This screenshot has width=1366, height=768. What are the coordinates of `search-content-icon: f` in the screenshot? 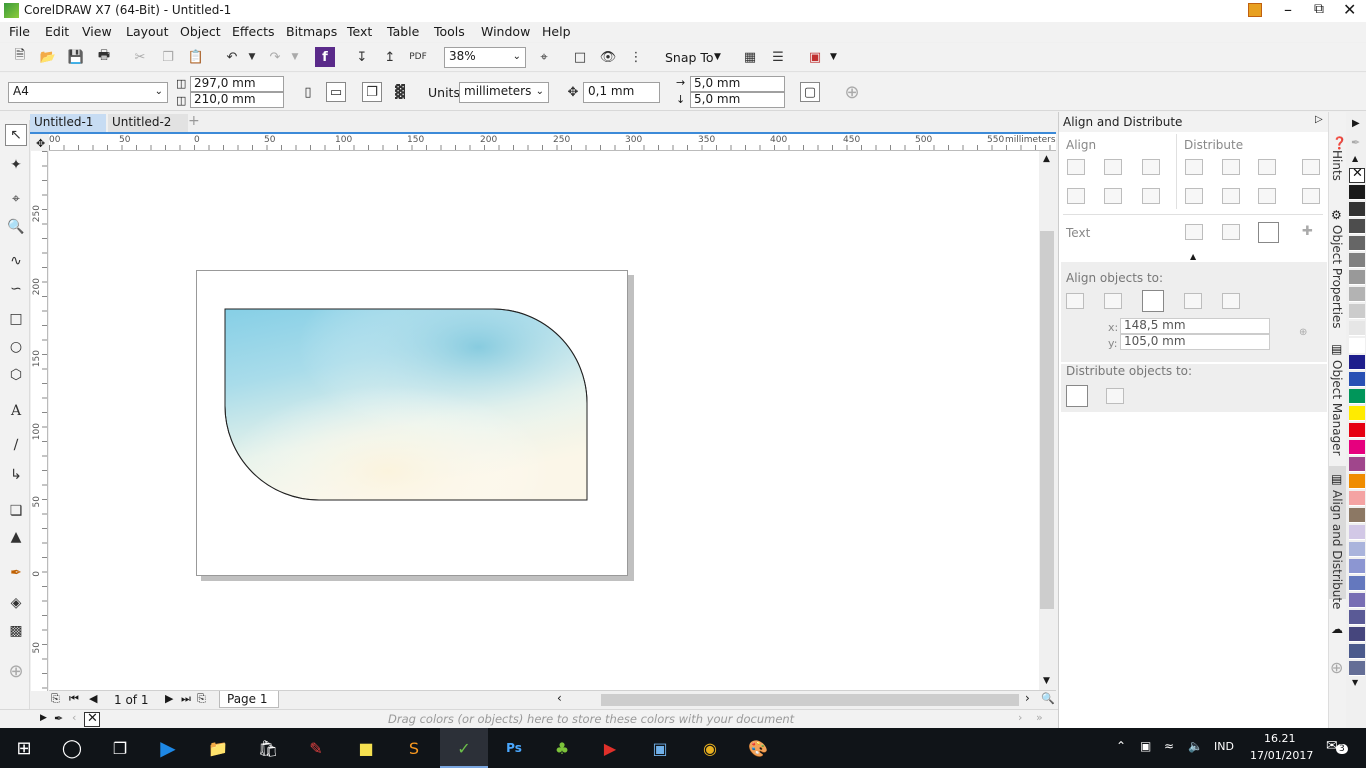 It's located at (325, 57).